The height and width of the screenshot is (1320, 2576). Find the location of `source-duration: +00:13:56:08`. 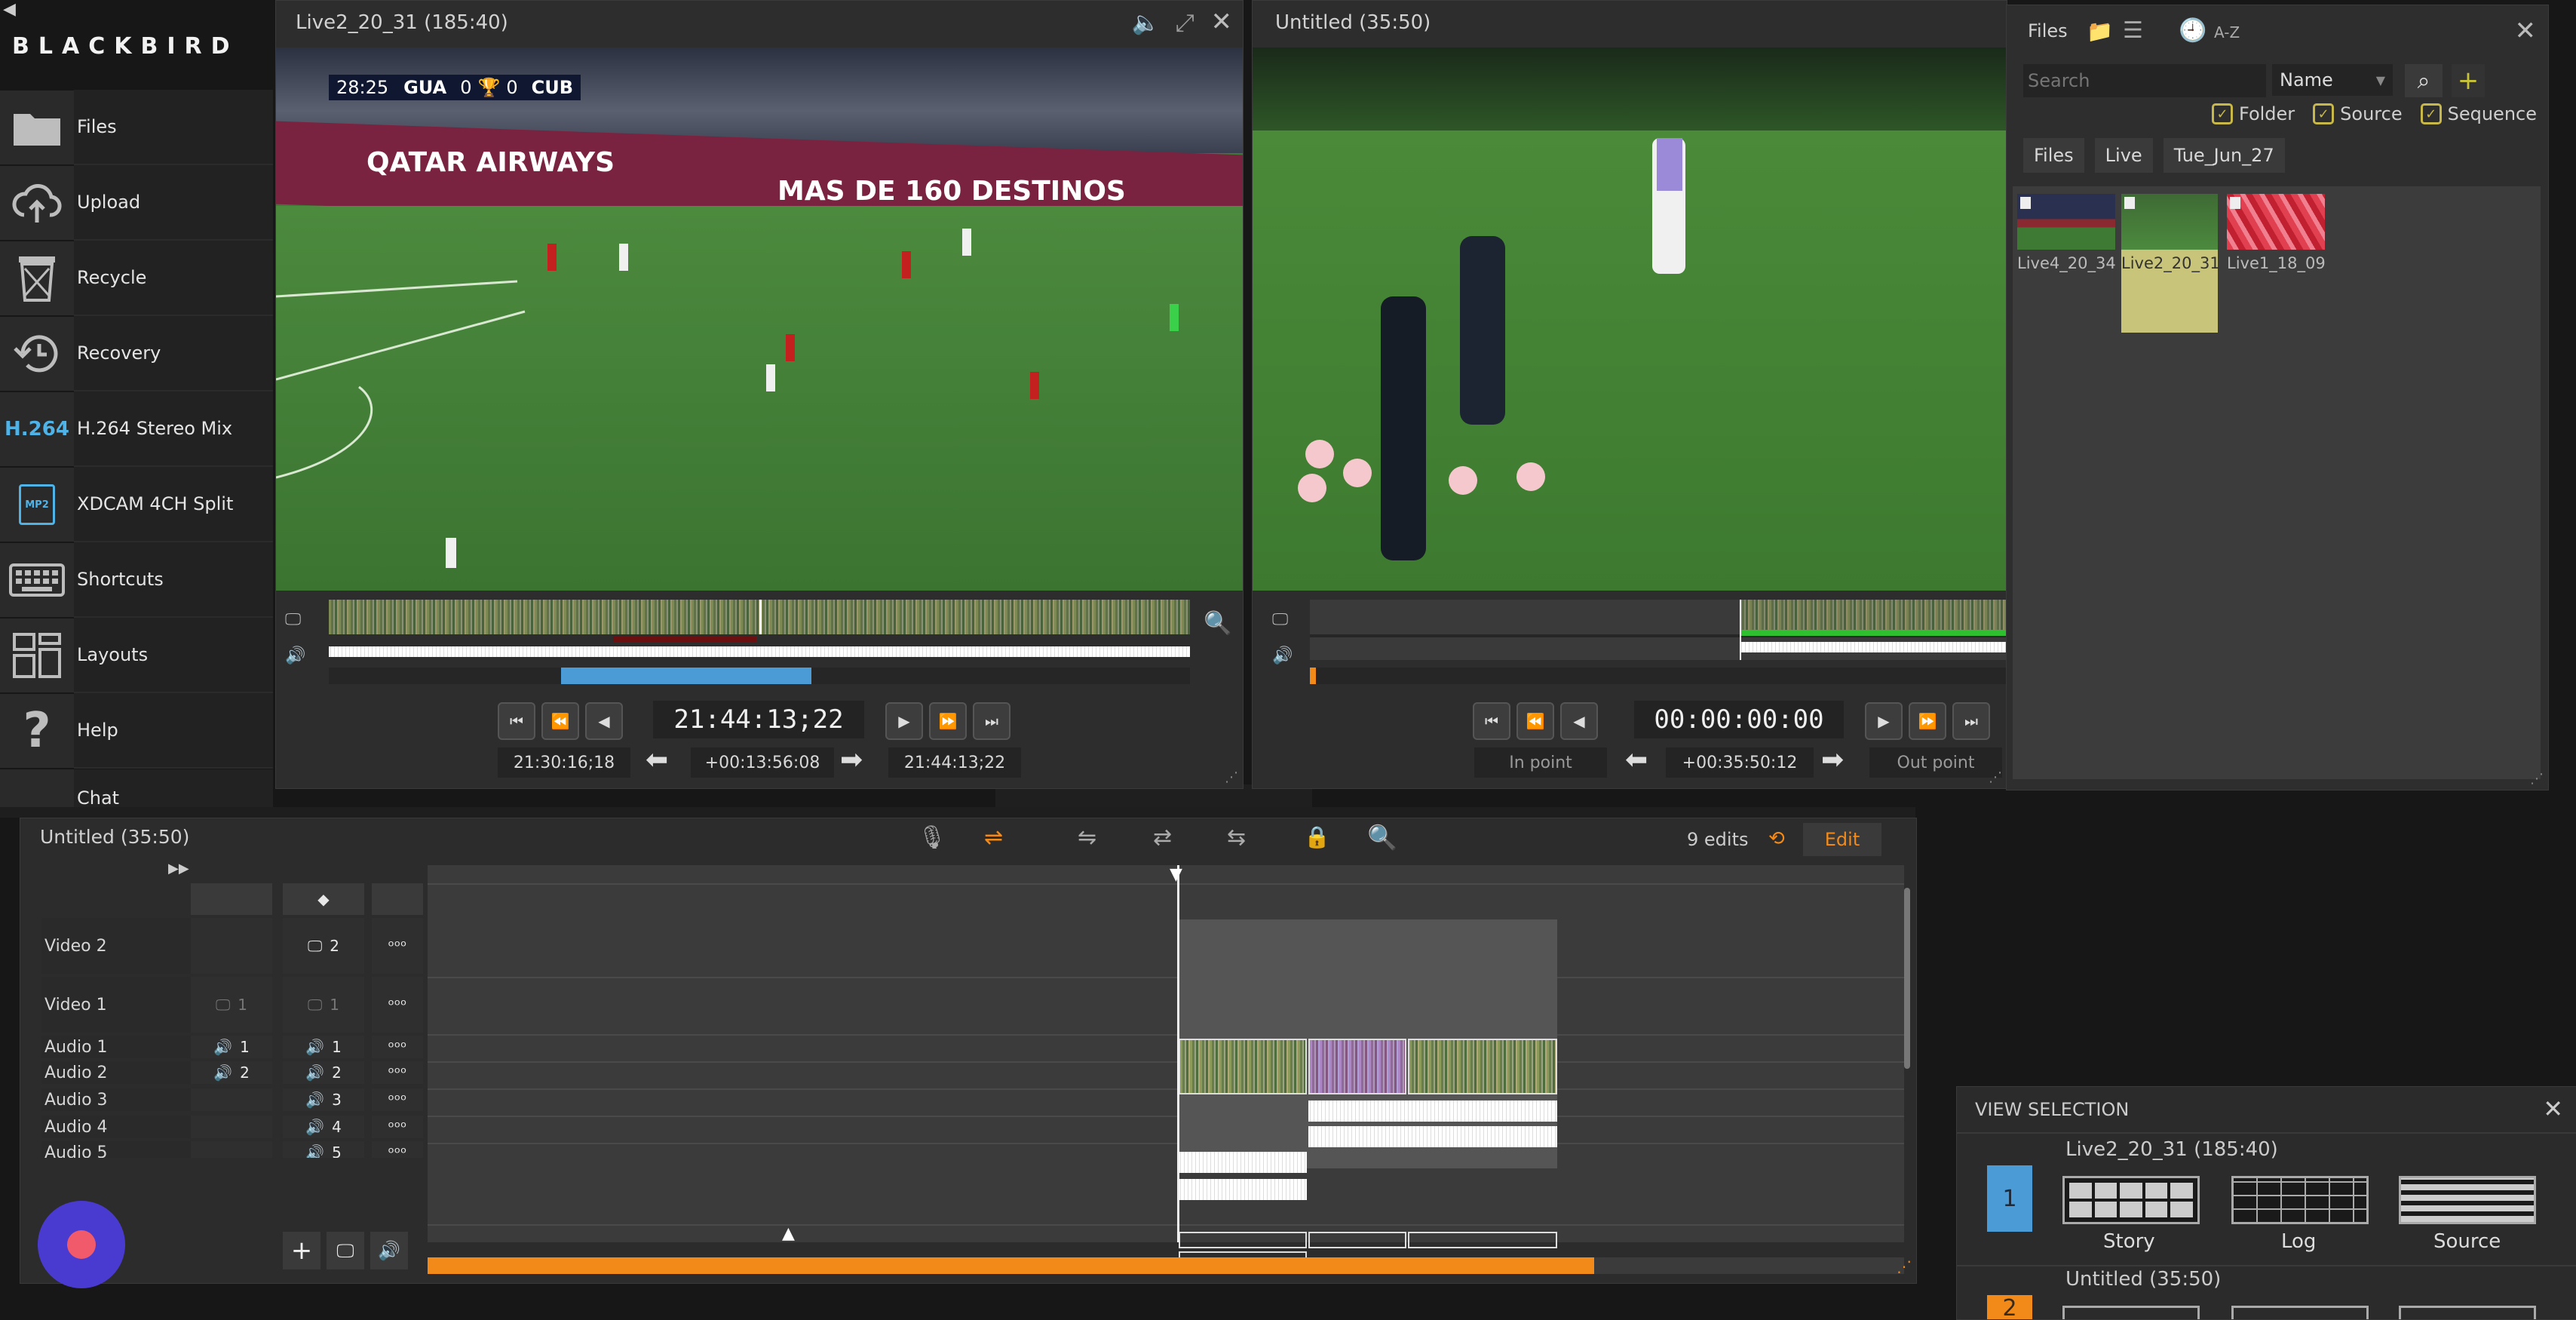

source-duration: +00:13:56:08 is located at coordinates (762, 762).